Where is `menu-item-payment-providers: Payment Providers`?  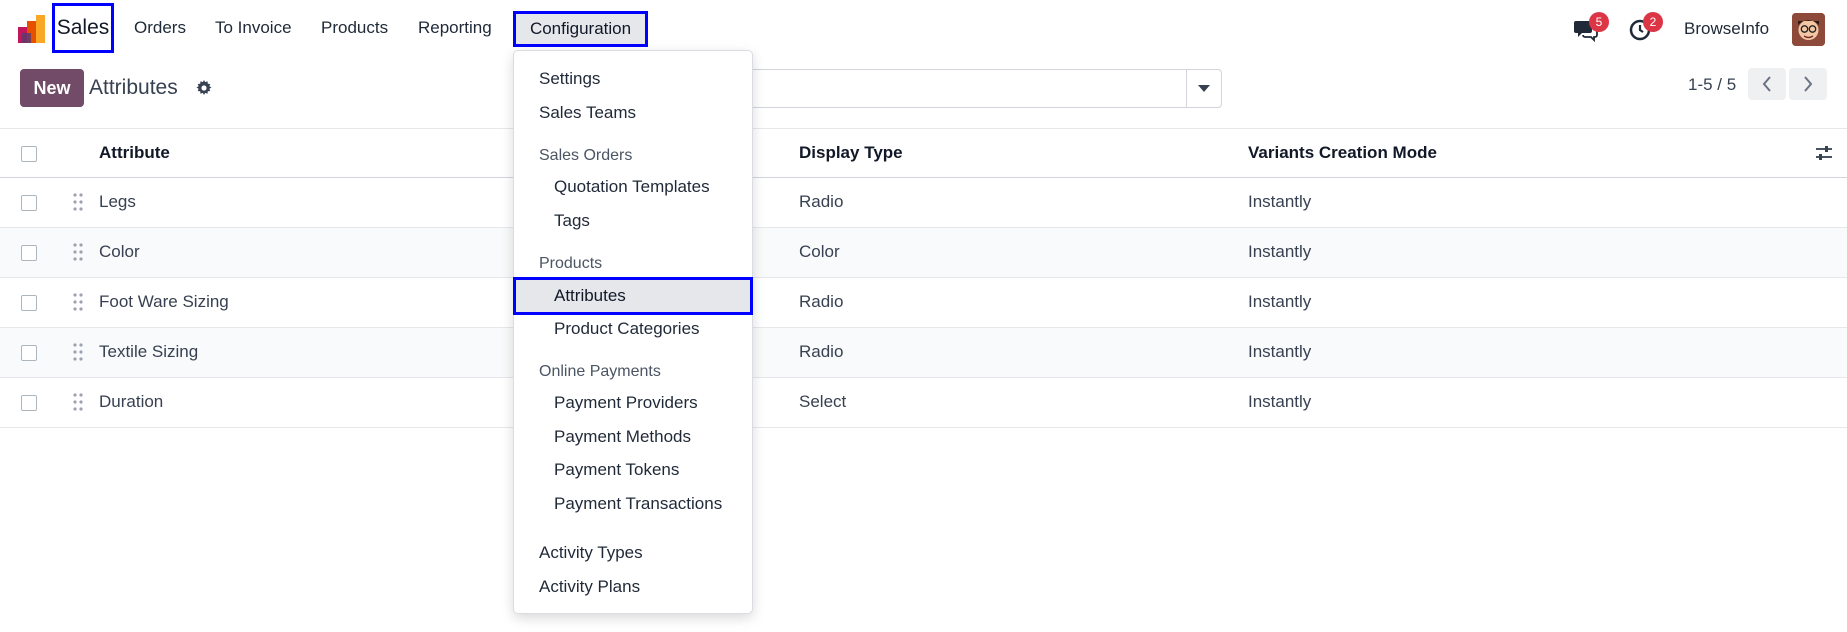 menu-item-payment-providers: Payment Providers is located at coordinates (626, 403).